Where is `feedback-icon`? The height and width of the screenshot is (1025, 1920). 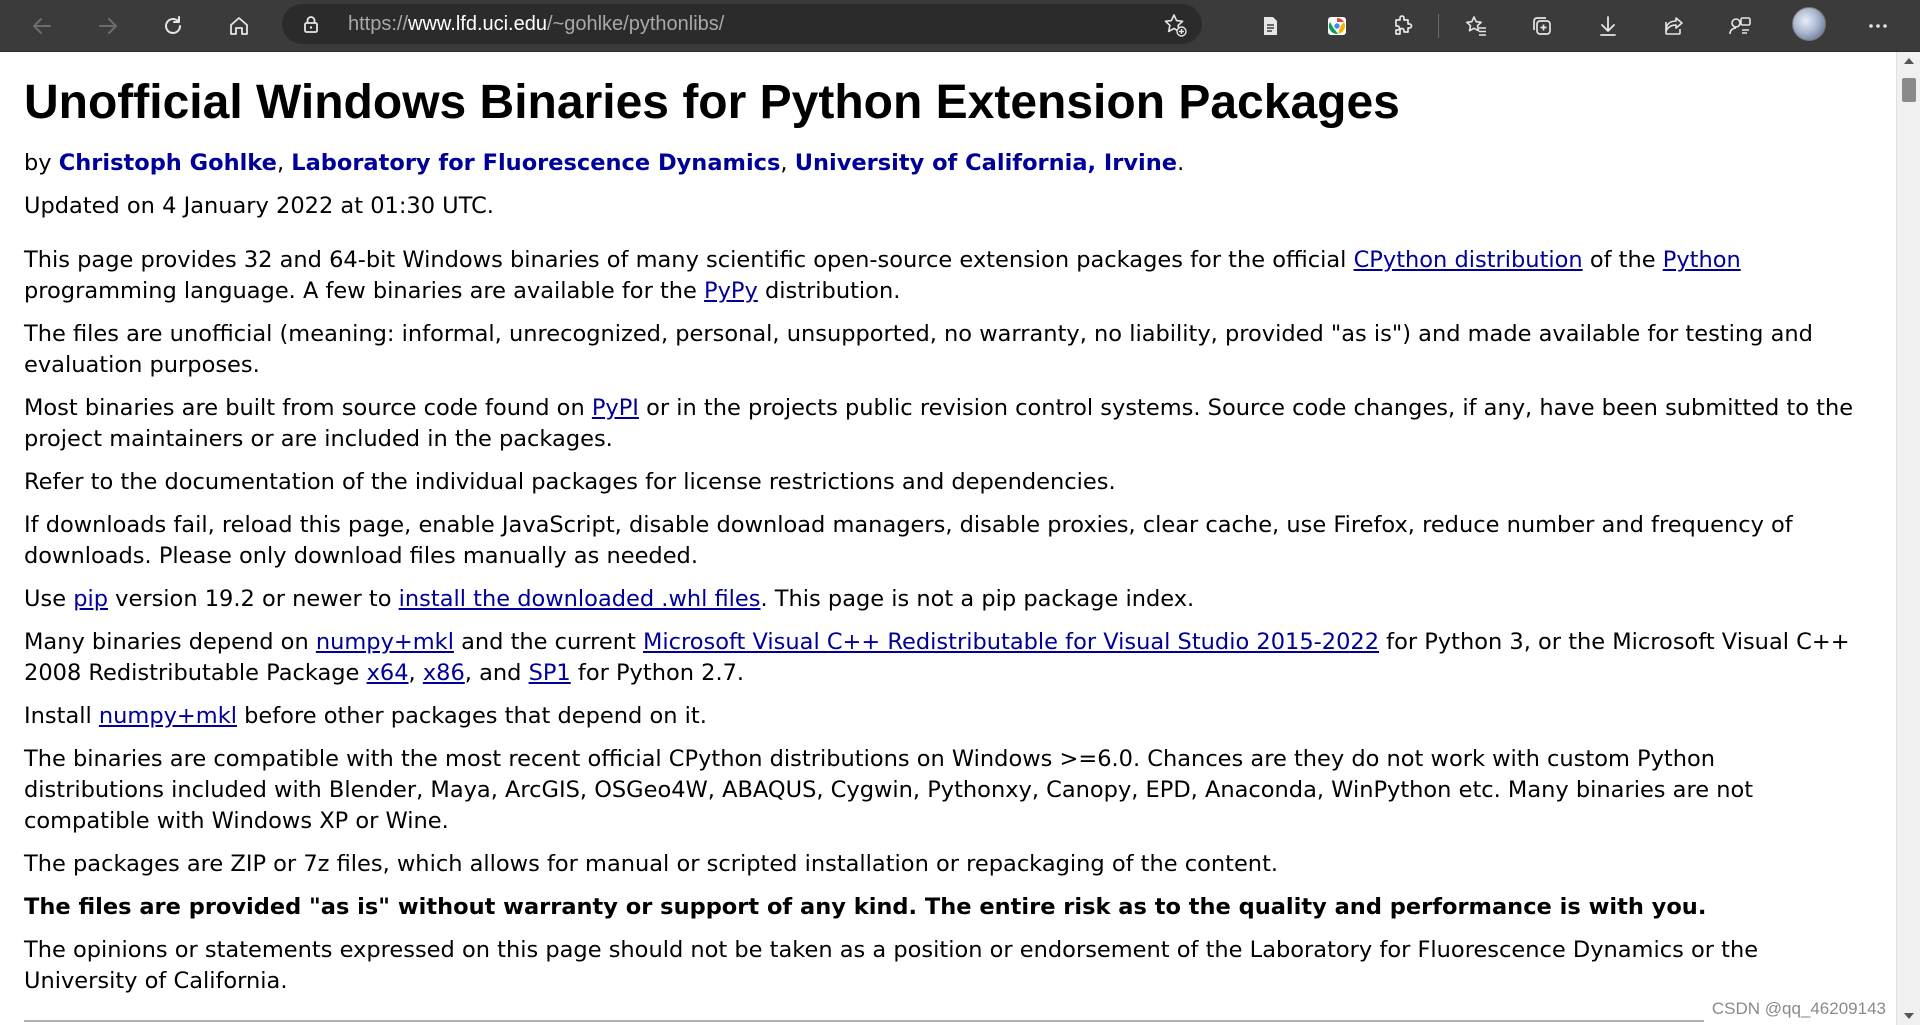
feedback-icon is located at coordinates (1740, 26).